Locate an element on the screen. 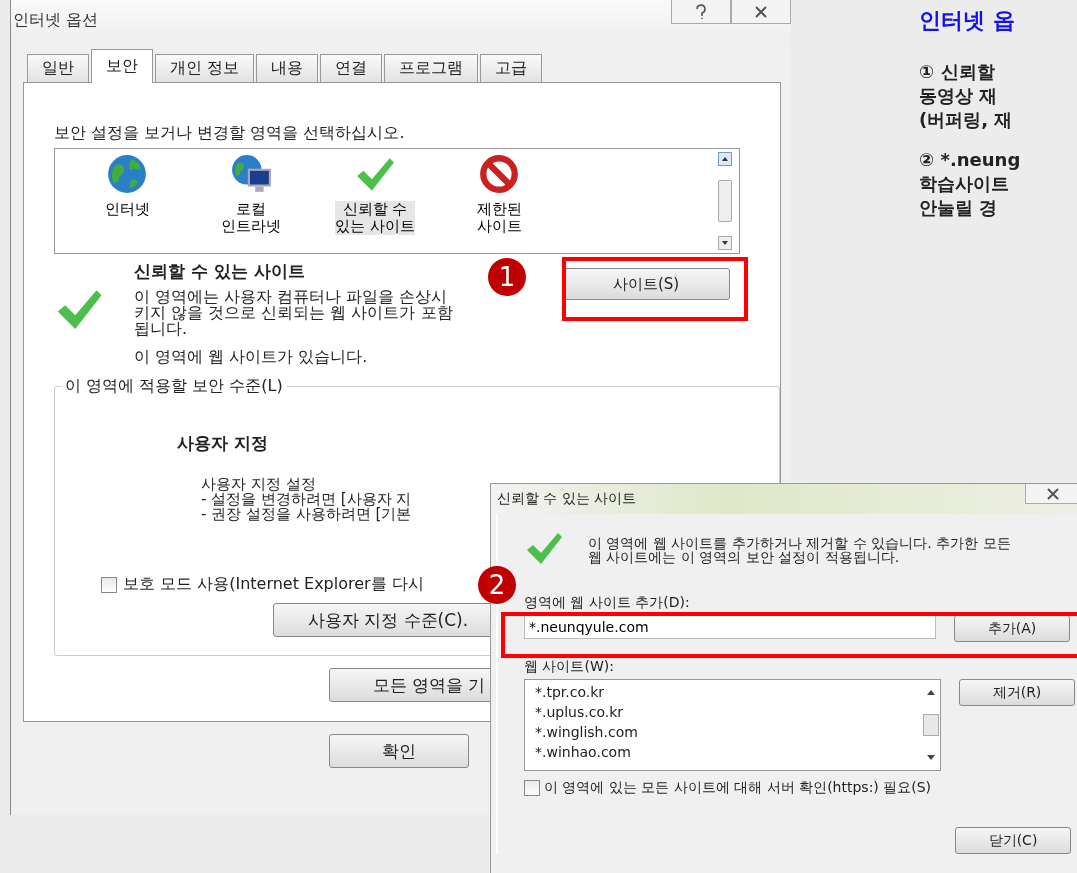 The height and width of the screenshot is (873, 1077). ok-button: 확인 is located at coordinates (399, 751).